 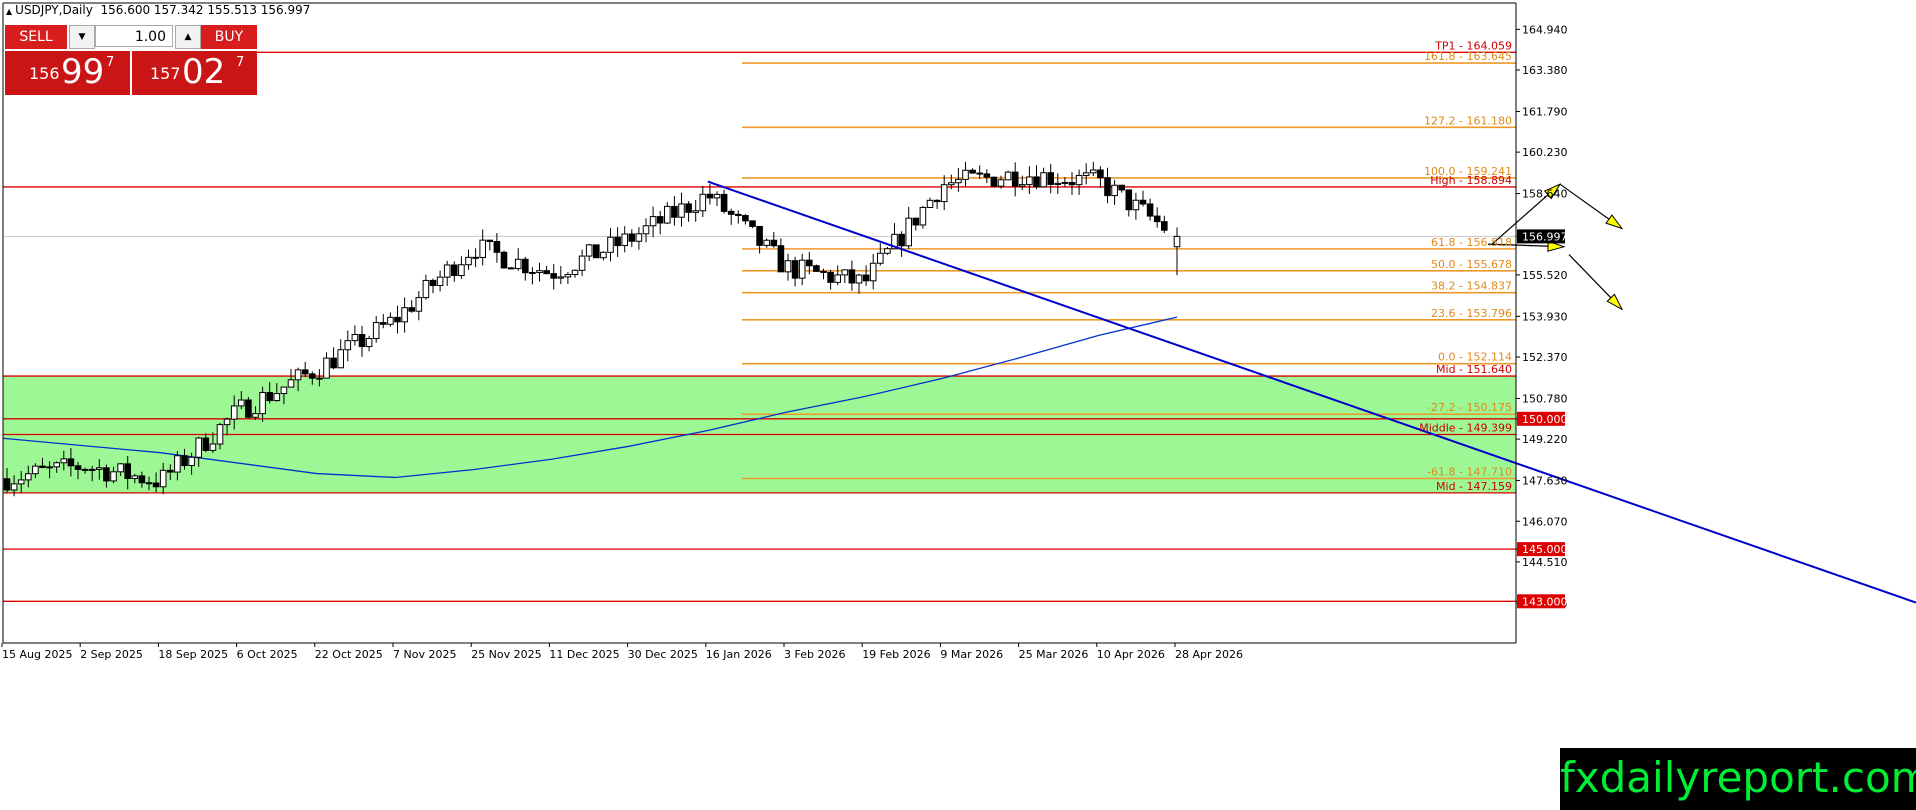 I want to click on lot-decrease-button: ▼, so click(x=82, y=37).